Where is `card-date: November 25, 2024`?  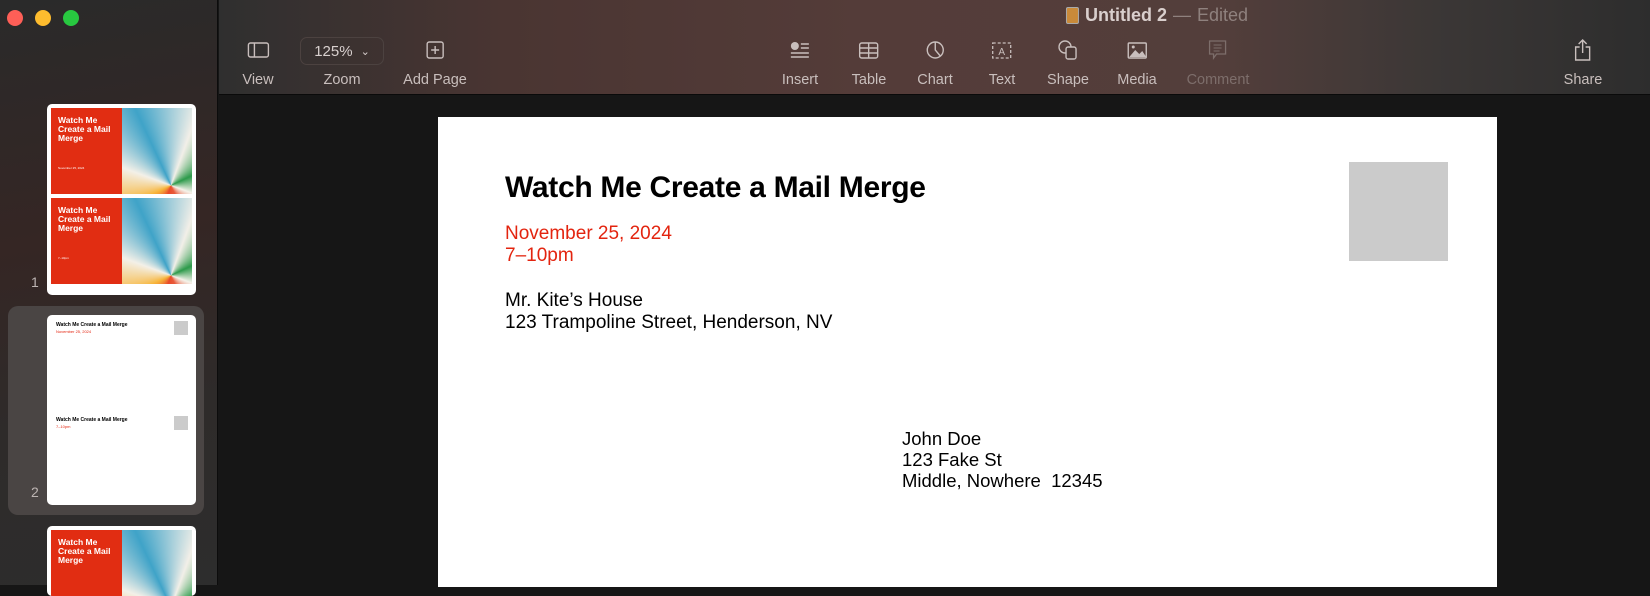
card-date: November 25, 2024 is located at coordinates (71, 168).